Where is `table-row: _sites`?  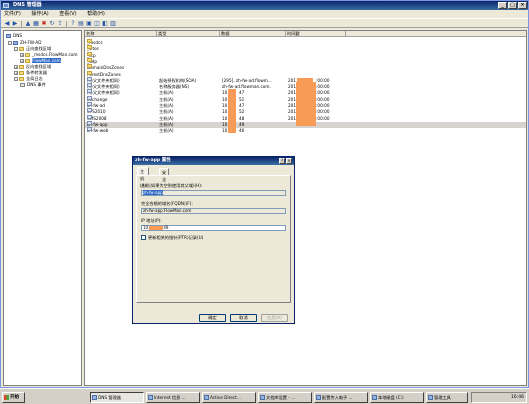
table-row: _sites is located at coordinates (305, 48).